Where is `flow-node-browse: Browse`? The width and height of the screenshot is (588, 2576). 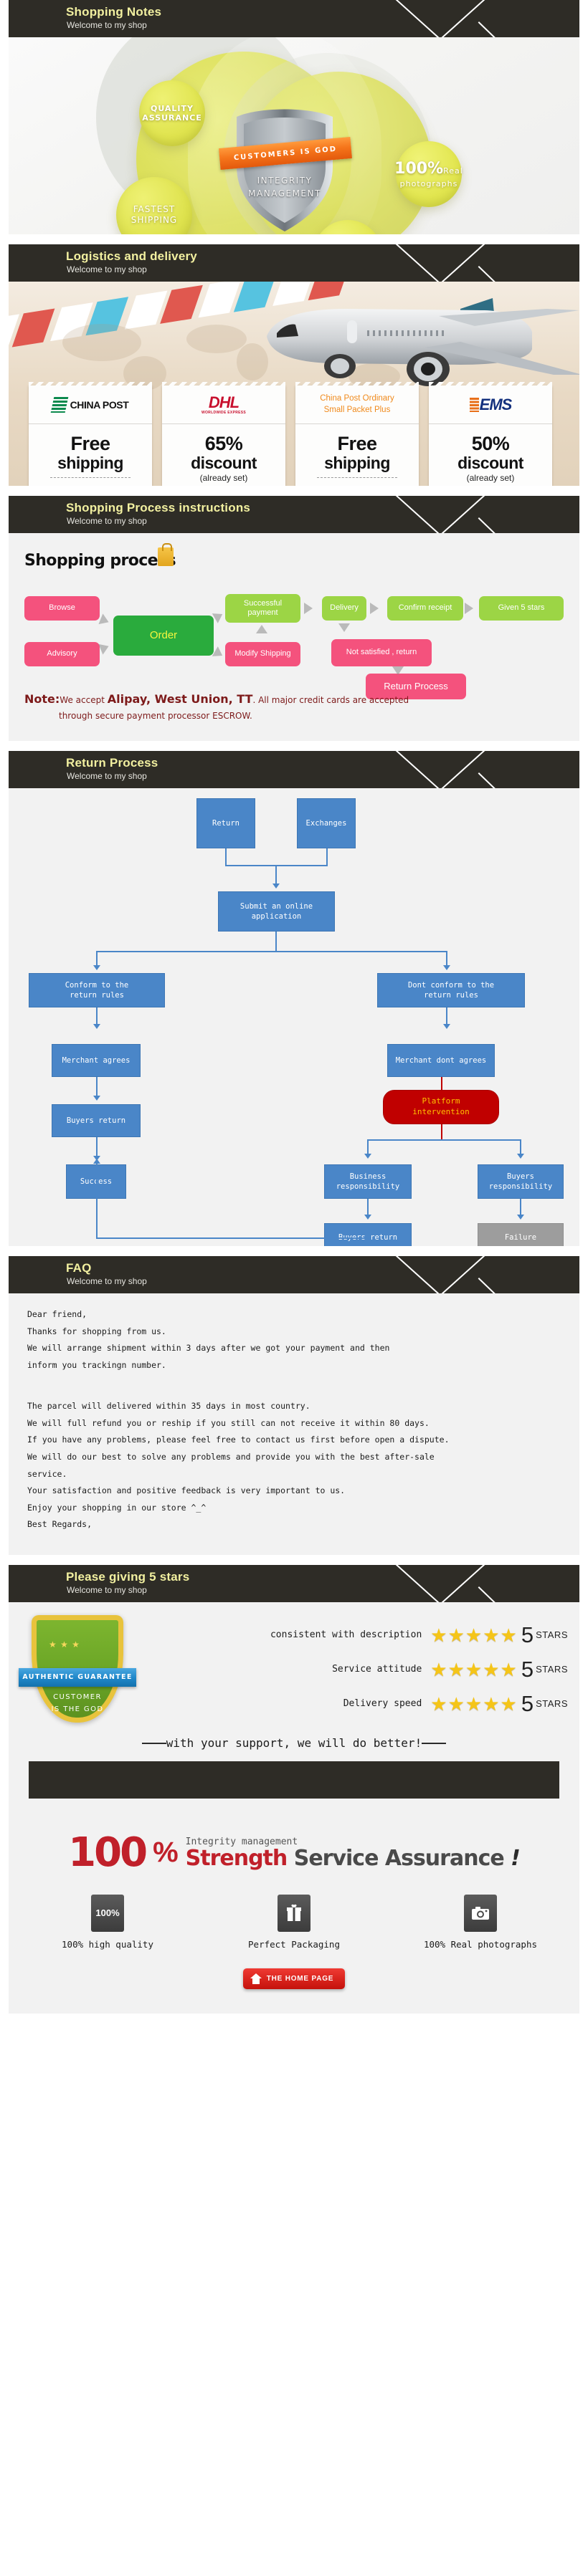 flow-node-browse: Browse is located at coordinates (62, 608).